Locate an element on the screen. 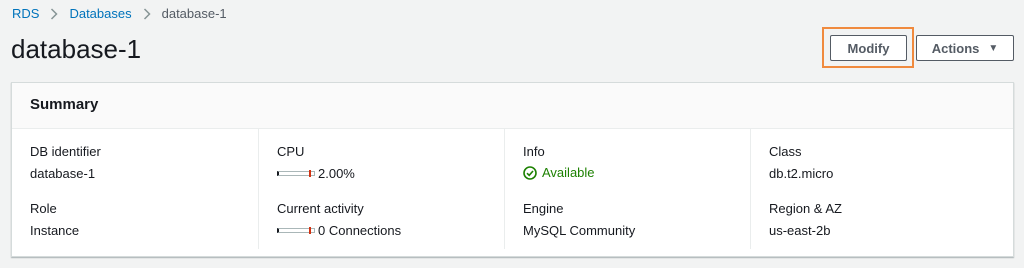 The height and width of the screenshot is (268, 1024). breadcrumb-rds-link: RDS is located at coordinates (25, 13).